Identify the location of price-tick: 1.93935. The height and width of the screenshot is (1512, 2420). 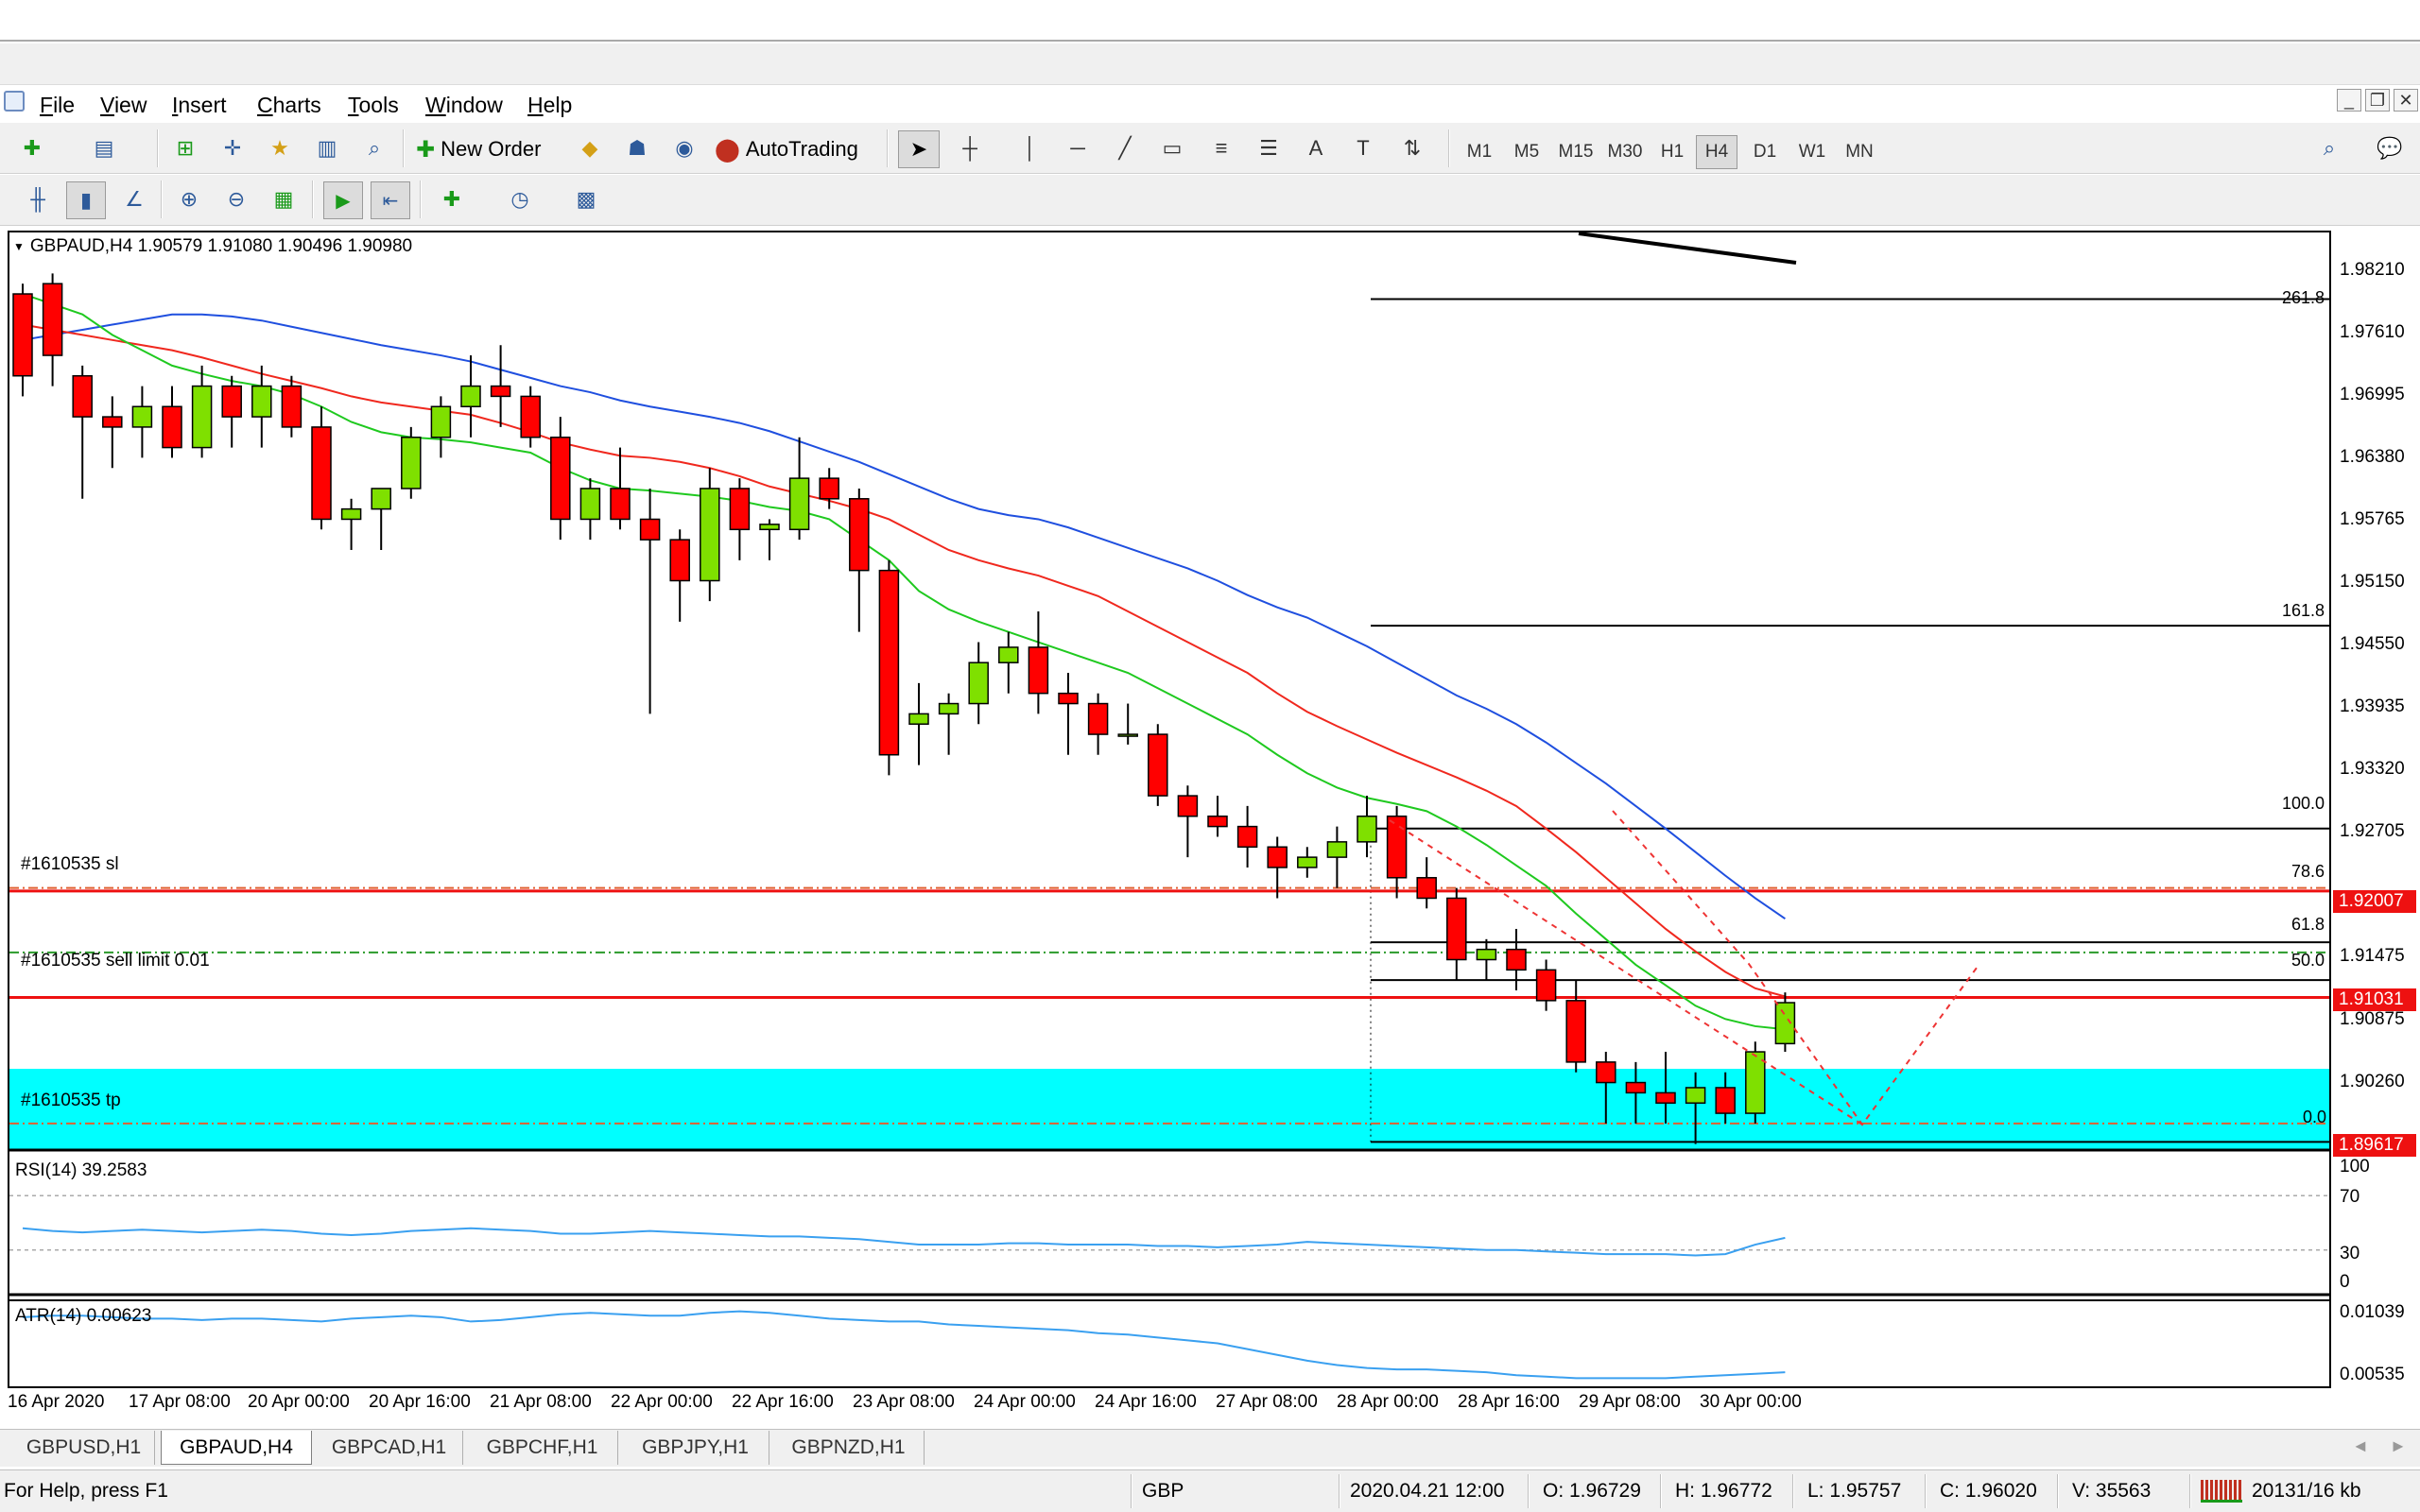
(2373, 706).